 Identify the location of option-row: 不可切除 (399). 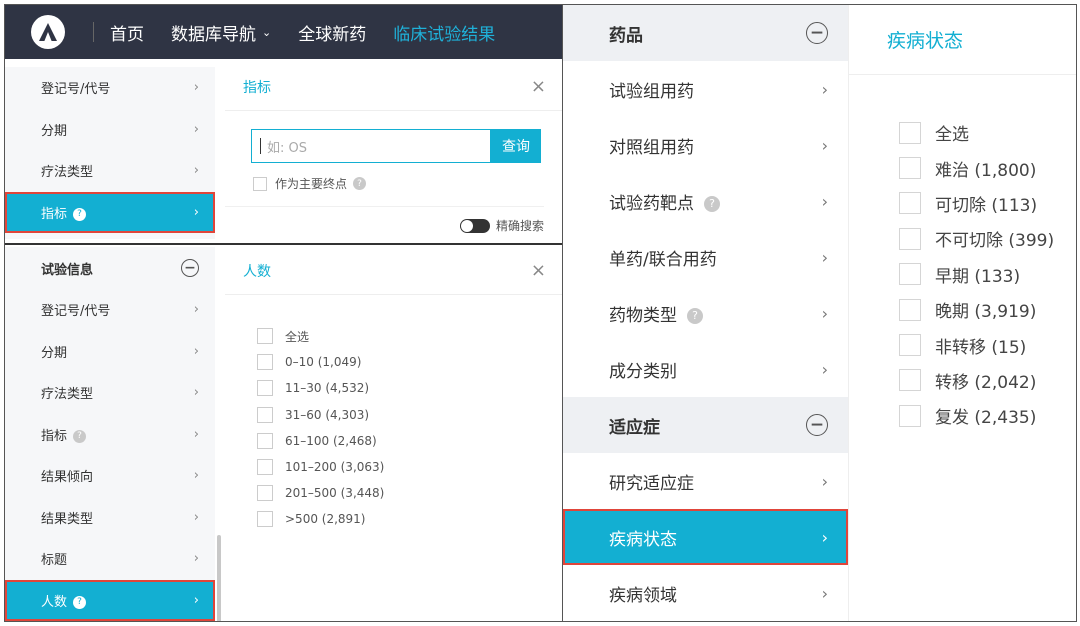
(987, 238).